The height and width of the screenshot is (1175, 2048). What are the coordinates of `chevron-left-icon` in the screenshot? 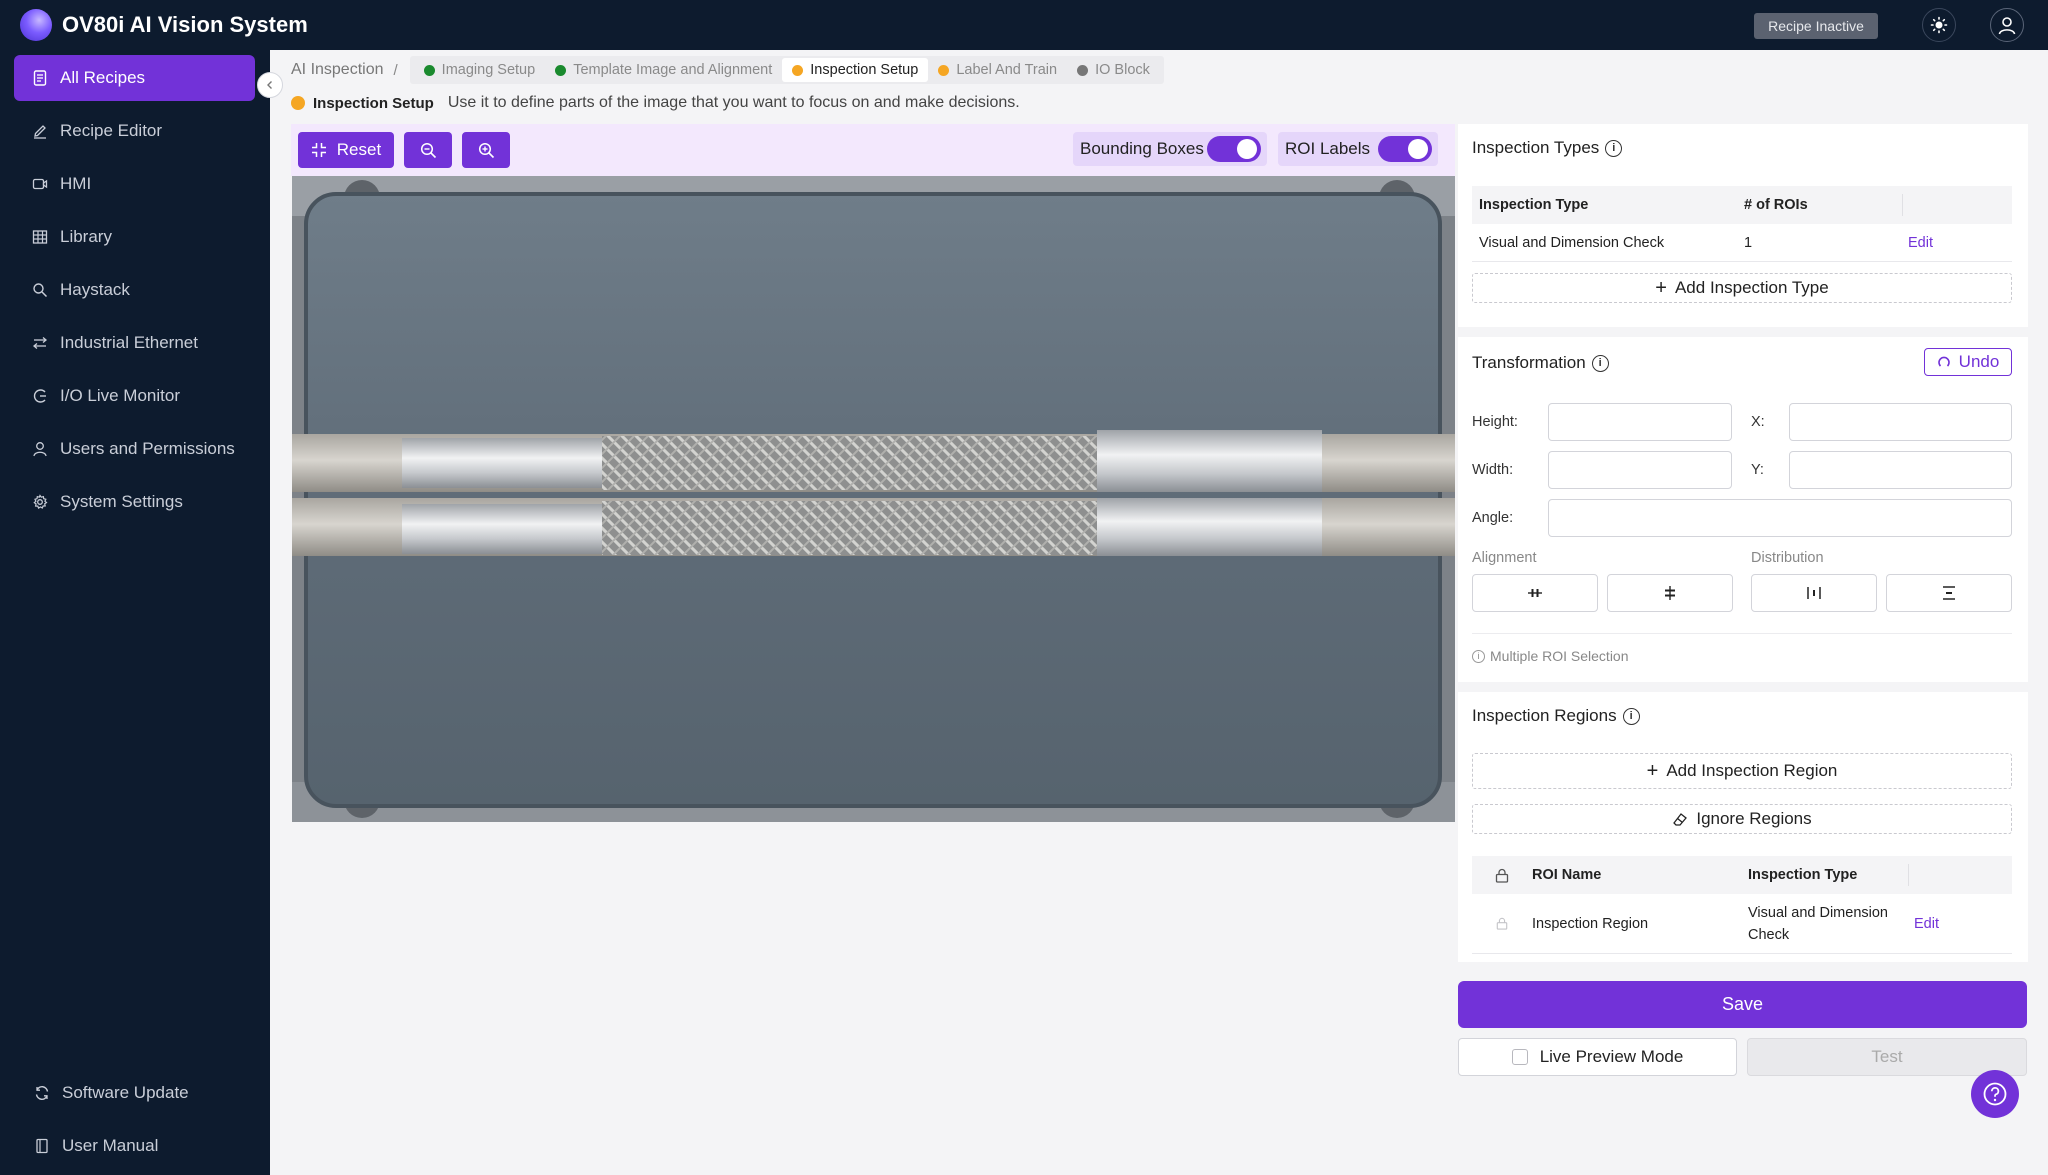 It's located at (269, 85).